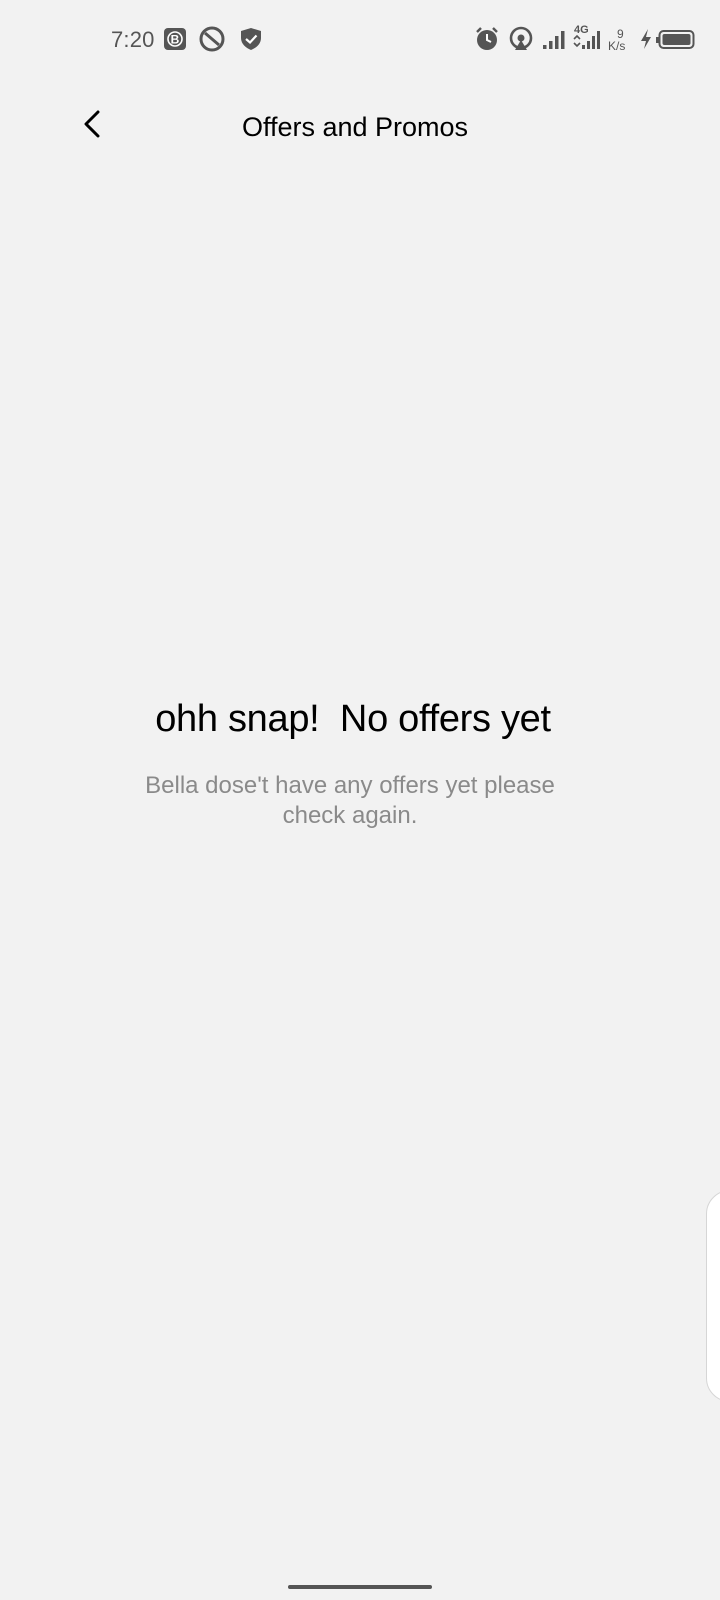 Image resolution: width=720 pixels, height=1600 pixels. Describe the element at coordinates (646, 39) in the screenshot. I see `charging-bolt-icon` at that location.